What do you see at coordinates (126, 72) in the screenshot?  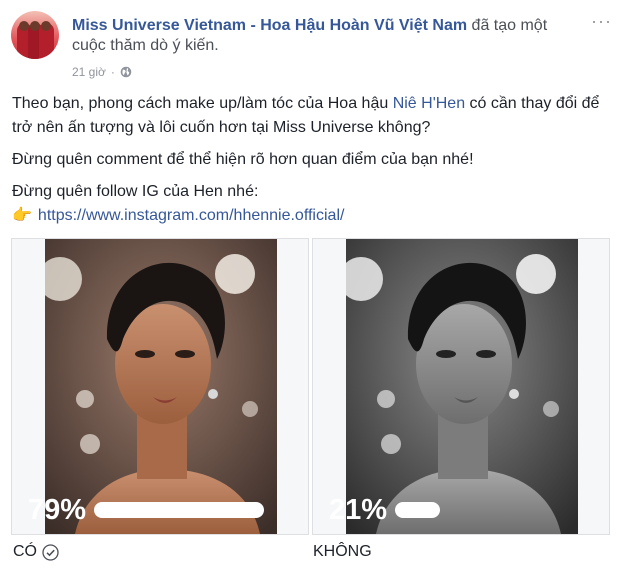 I see `globe-icon` at bounding box center [126, 72].